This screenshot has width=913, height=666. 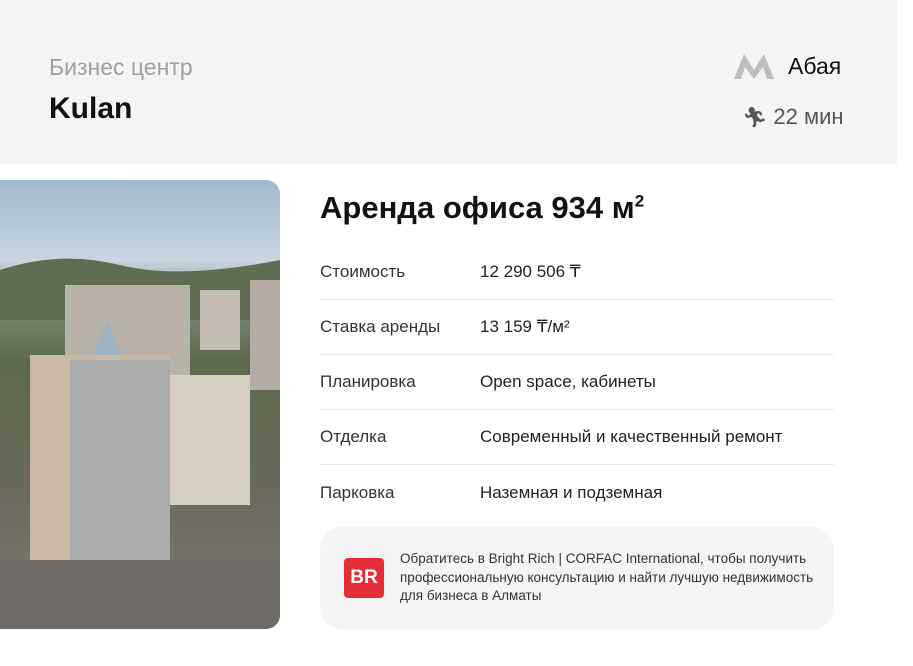 I want to click on detail-row-cost: Стоимость 12 290 506 ₸, so click(x=577, y=272).